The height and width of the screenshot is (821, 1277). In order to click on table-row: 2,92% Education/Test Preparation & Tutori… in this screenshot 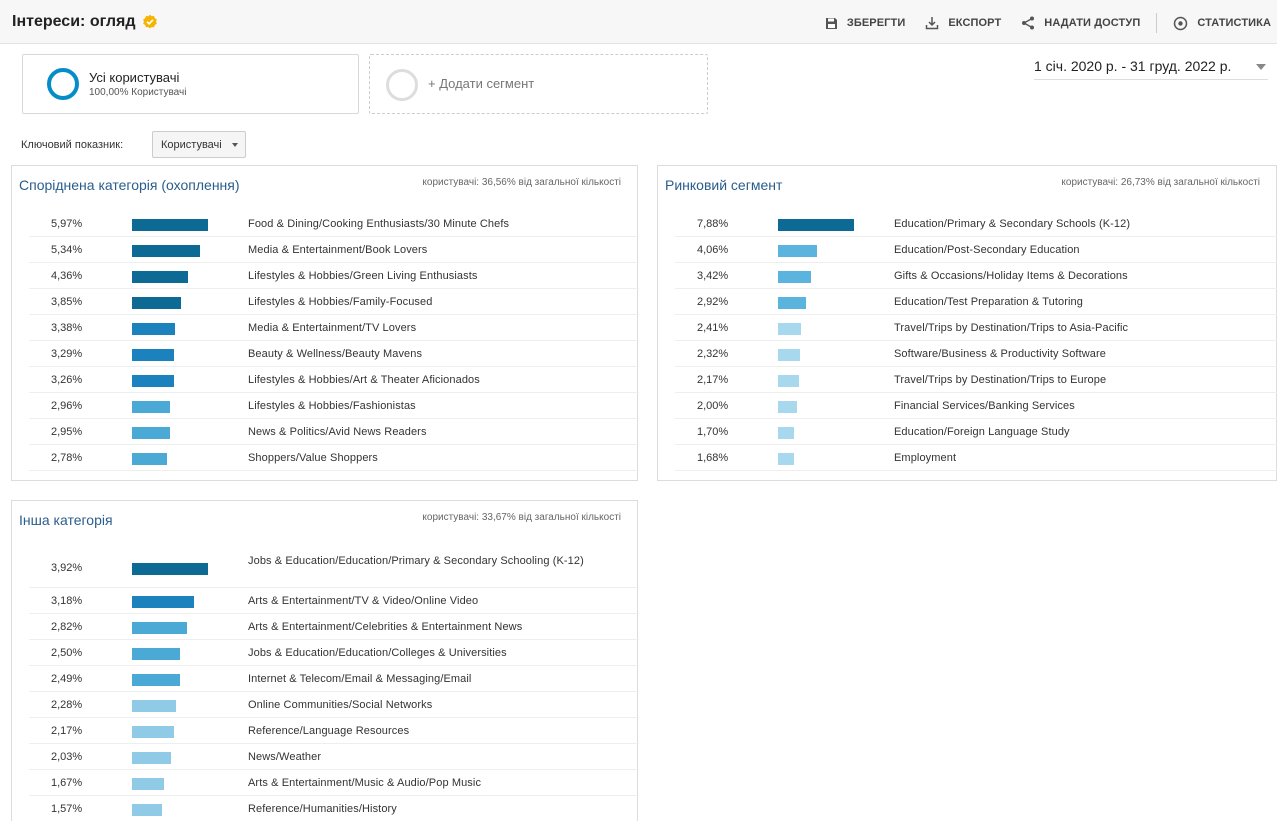, I will do `click(976, 302)`.